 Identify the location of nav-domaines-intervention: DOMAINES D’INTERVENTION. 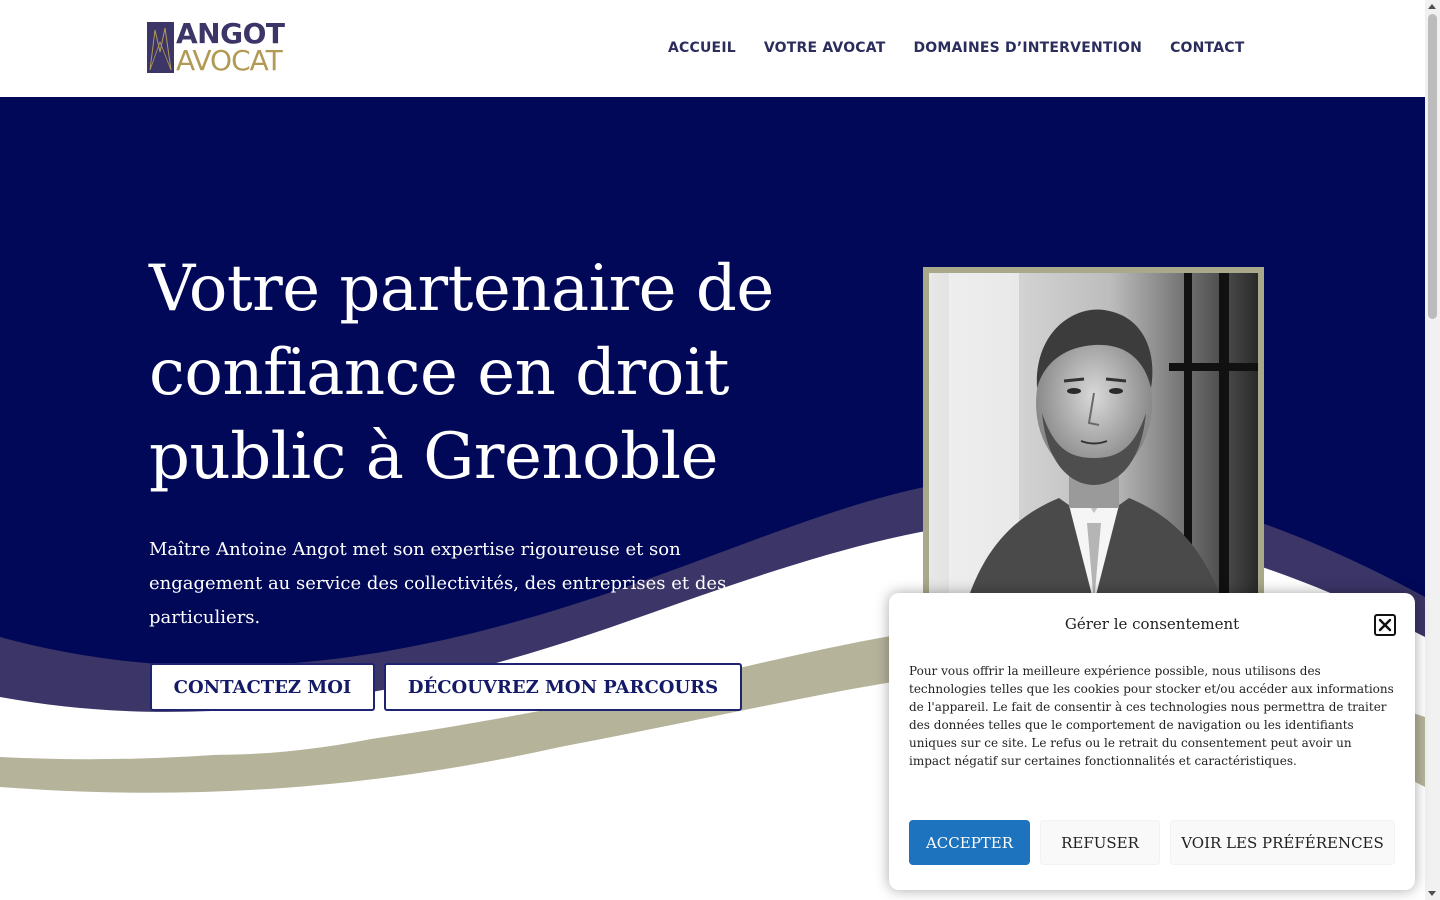
(1027, 48).